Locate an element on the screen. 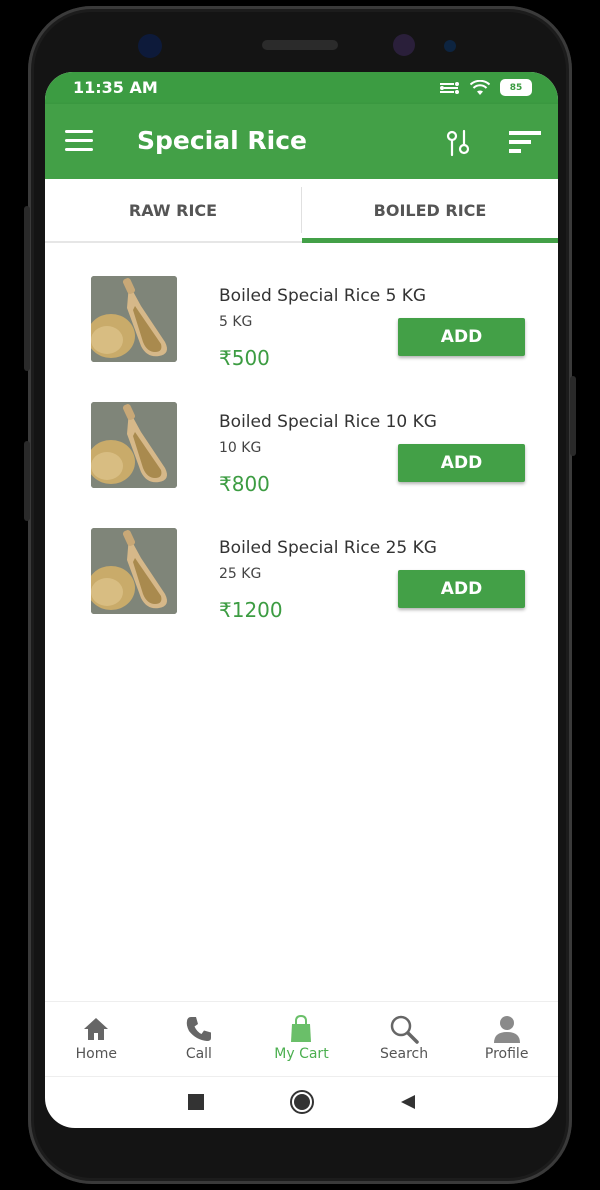  sort-icon is located at coordinates (525, 142).